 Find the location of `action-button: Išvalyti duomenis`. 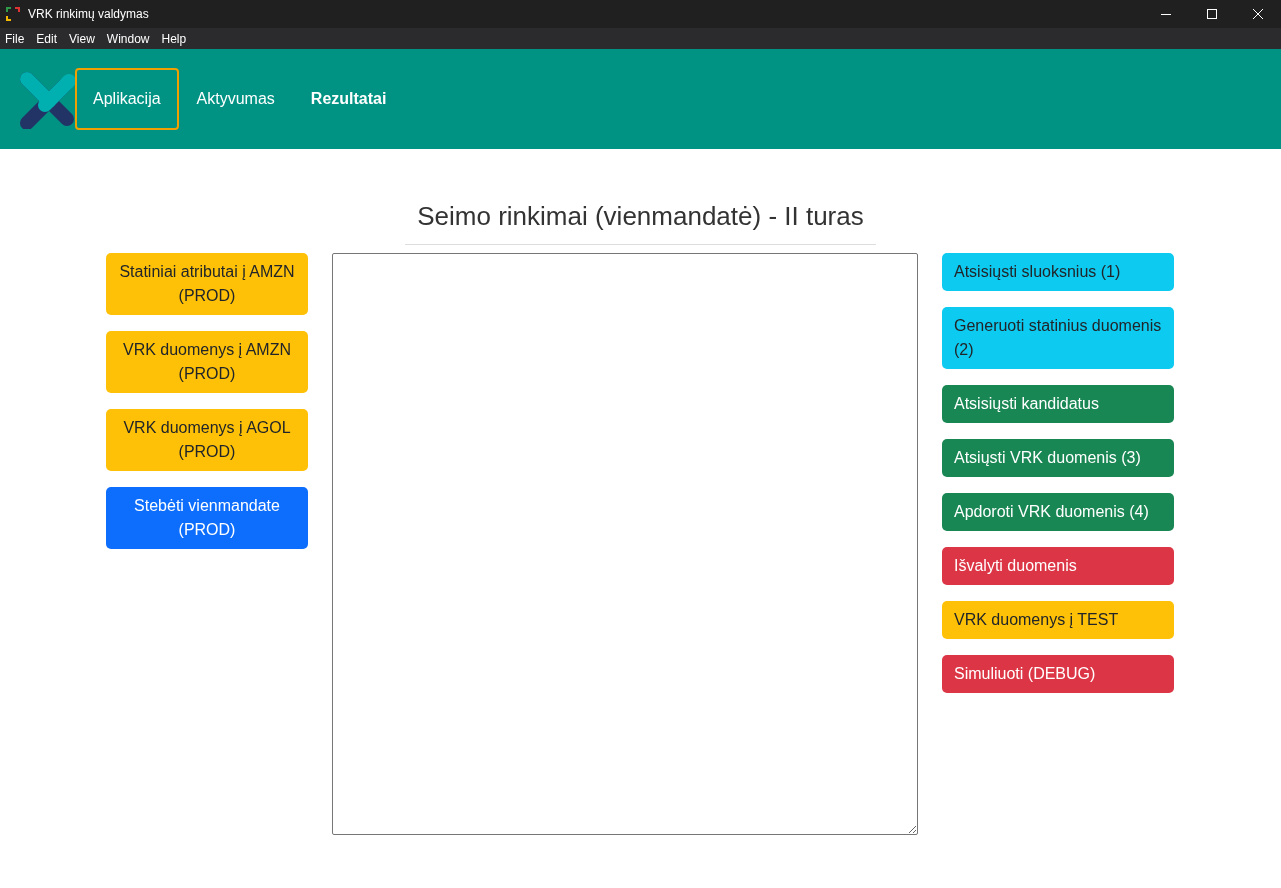

action-button: Išvalyti duomenis is located at coordinates (1058, 566).